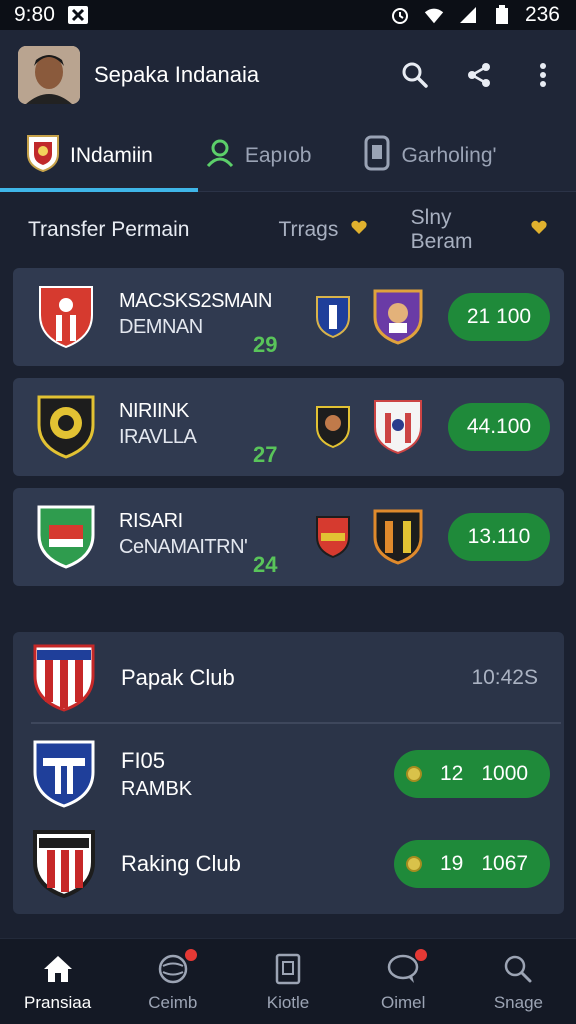 This screenshot has width=576, height=1024. I want to click on tab-indamiin: INdamiin, so click(99, 156).